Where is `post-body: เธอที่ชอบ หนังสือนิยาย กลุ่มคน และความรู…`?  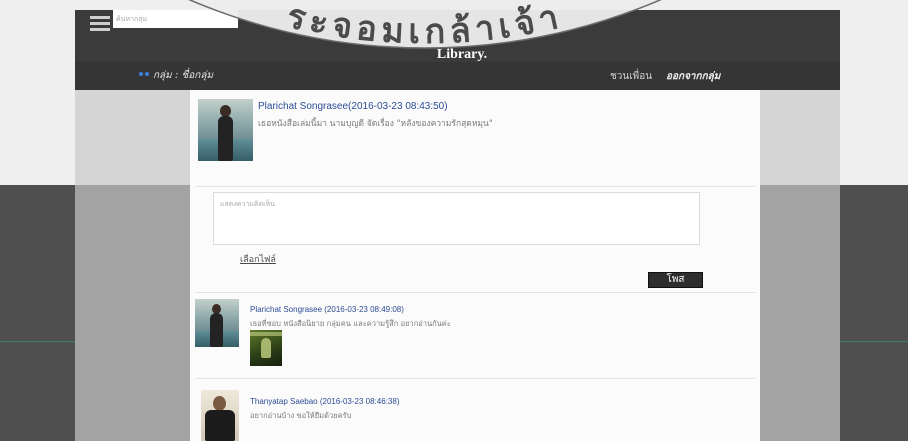 post-body: เธอที่ชอบ หนังสือนิยาย กลุ่มคน และความรู… is located at coordinates (350, 323).